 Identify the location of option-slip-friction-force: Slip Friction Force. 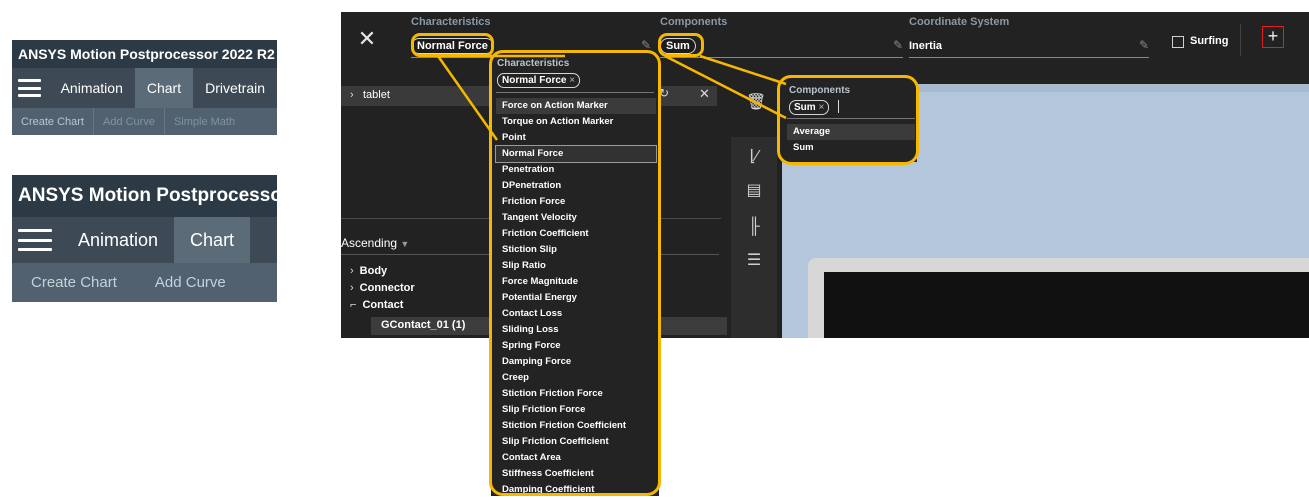
(576, 410).